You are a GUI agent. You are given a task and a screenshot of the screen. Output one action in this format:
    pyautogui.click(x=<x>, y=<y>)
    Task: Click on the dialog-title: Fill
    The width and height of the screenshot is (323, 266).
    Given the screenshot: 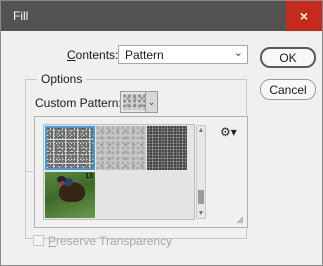 What is the action you would take?
    pyautogui.click(x=21, y=16)
    